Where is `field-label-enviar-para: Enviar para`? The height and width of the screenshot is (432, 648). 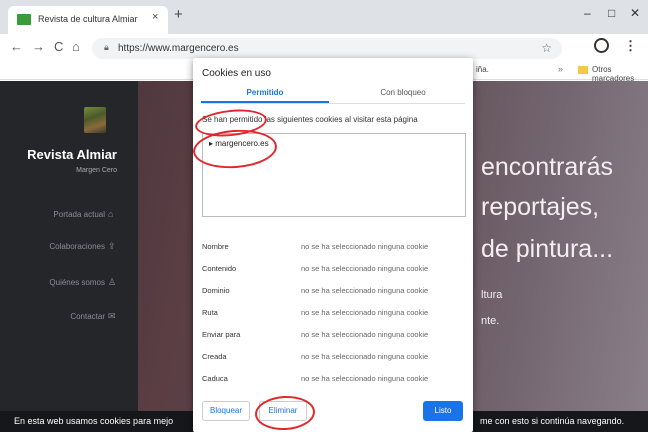 field-label-enviar-para: Enviar para is located at coordinates (221, 334).